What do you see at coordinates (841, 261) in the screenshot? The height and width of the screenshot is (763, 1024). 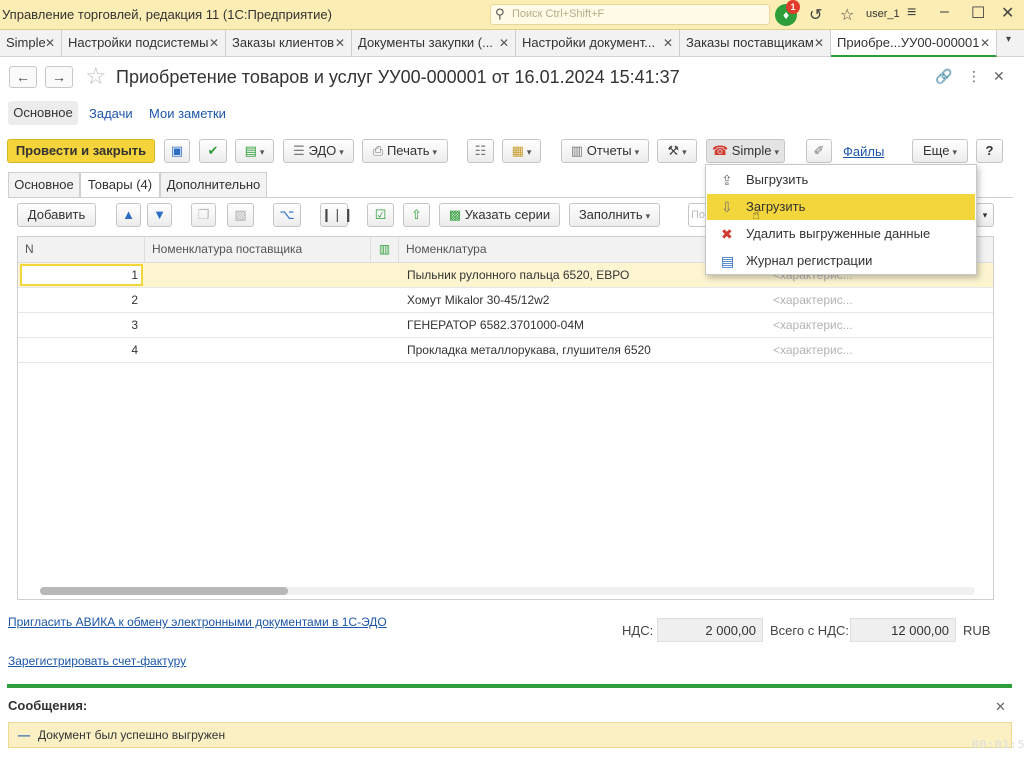 I see `menu-item-event-log: ▤ Журнал регистрации` at bounding box center [841, 261].